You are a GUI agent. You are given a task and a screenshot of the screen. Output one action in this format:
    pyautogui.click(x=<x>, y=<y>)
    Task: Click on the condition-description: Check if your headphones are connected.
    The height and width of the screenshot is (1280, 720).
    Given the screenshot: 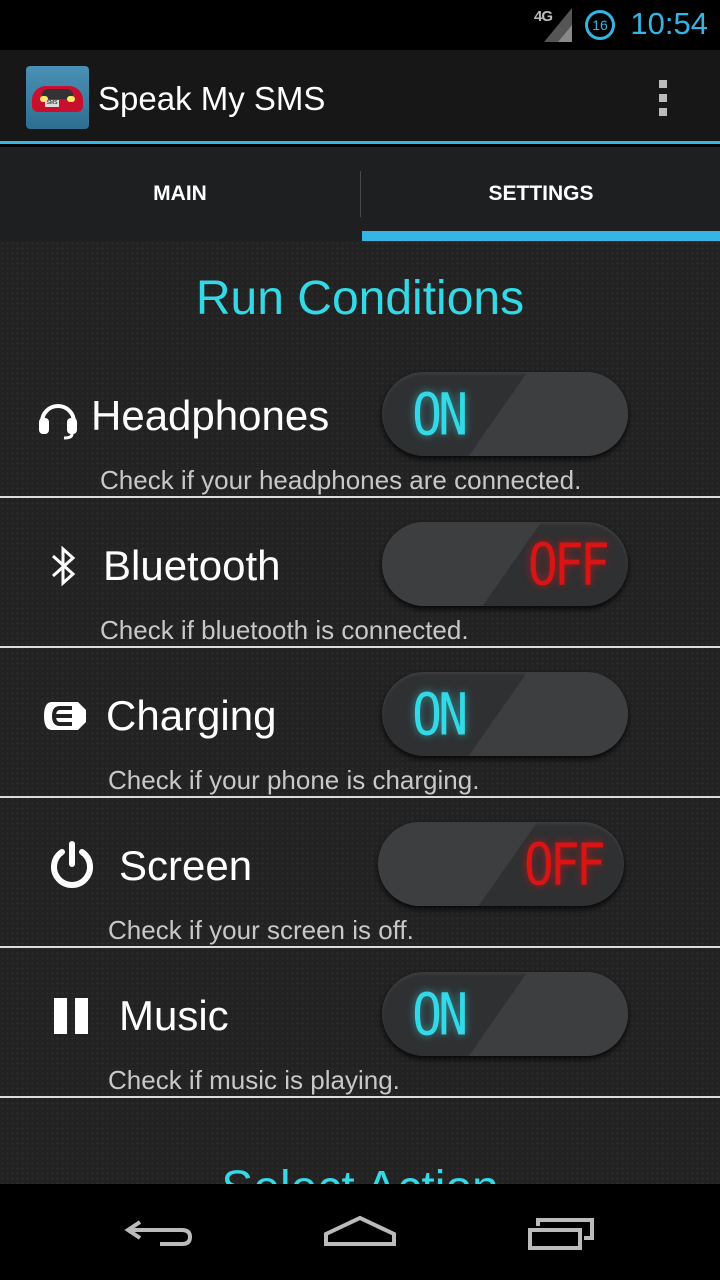 What is the action you would take?
    pyautogui.click(x=341, y=480)
    